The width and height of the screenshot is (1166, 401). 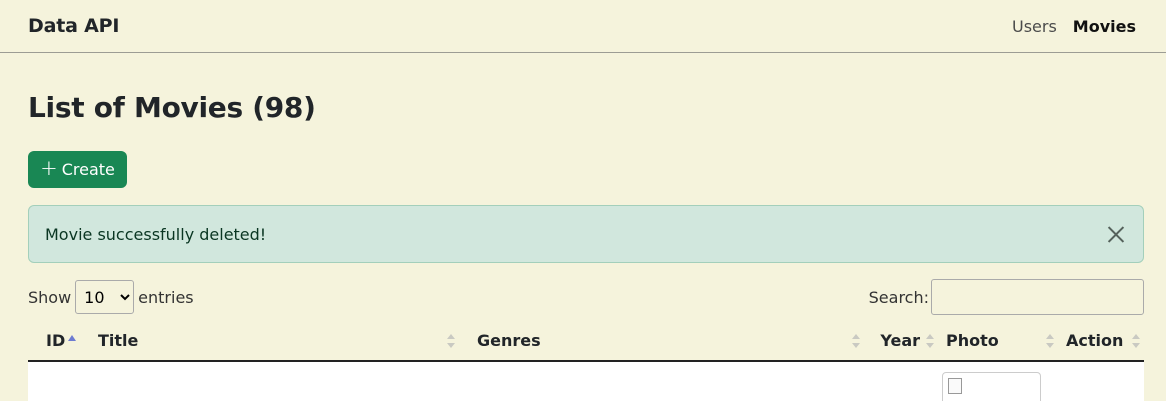 I want to click on create-button: + Create, so click(x=77, y=169).